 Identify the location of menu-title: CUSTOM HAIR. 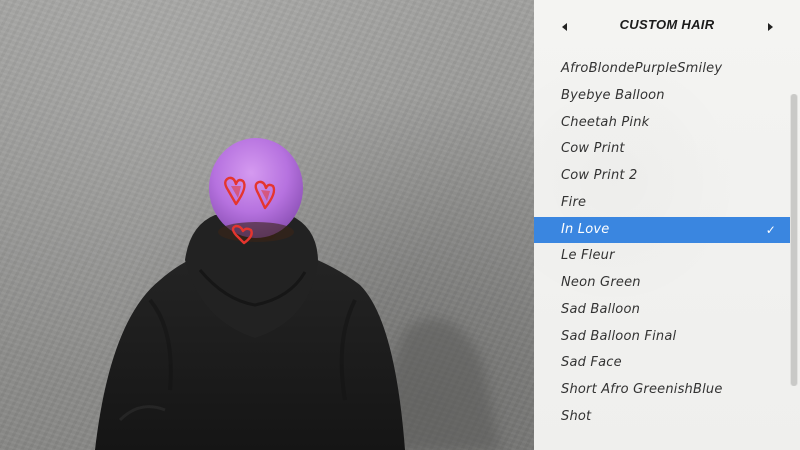
(667, 24).